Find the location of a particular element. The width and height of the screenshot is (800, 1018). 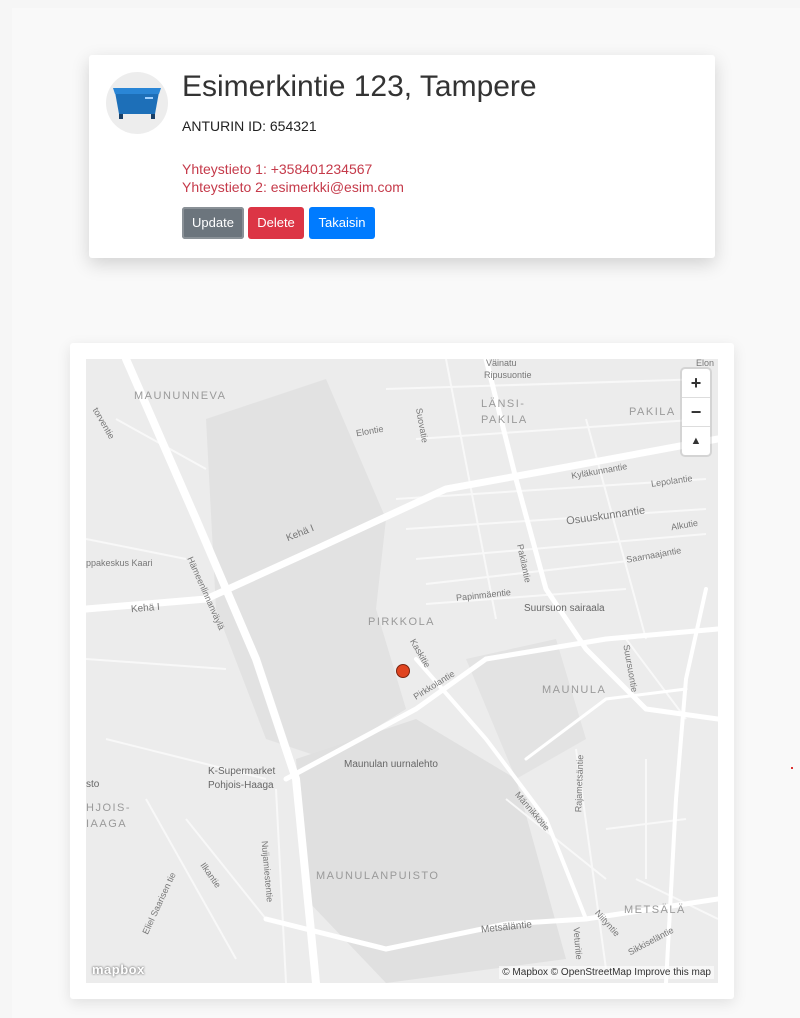

sensor-location-marker is located at coordinates (403, 671).